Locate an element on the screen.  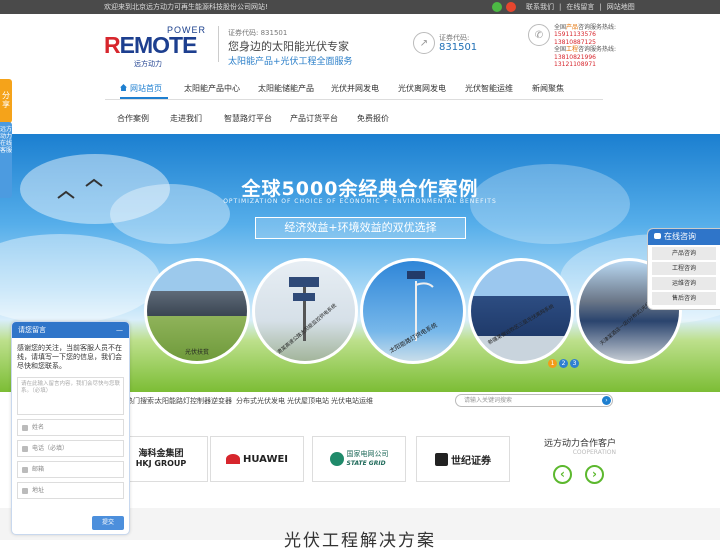
phone-icon is located at coordinates (25, 448).